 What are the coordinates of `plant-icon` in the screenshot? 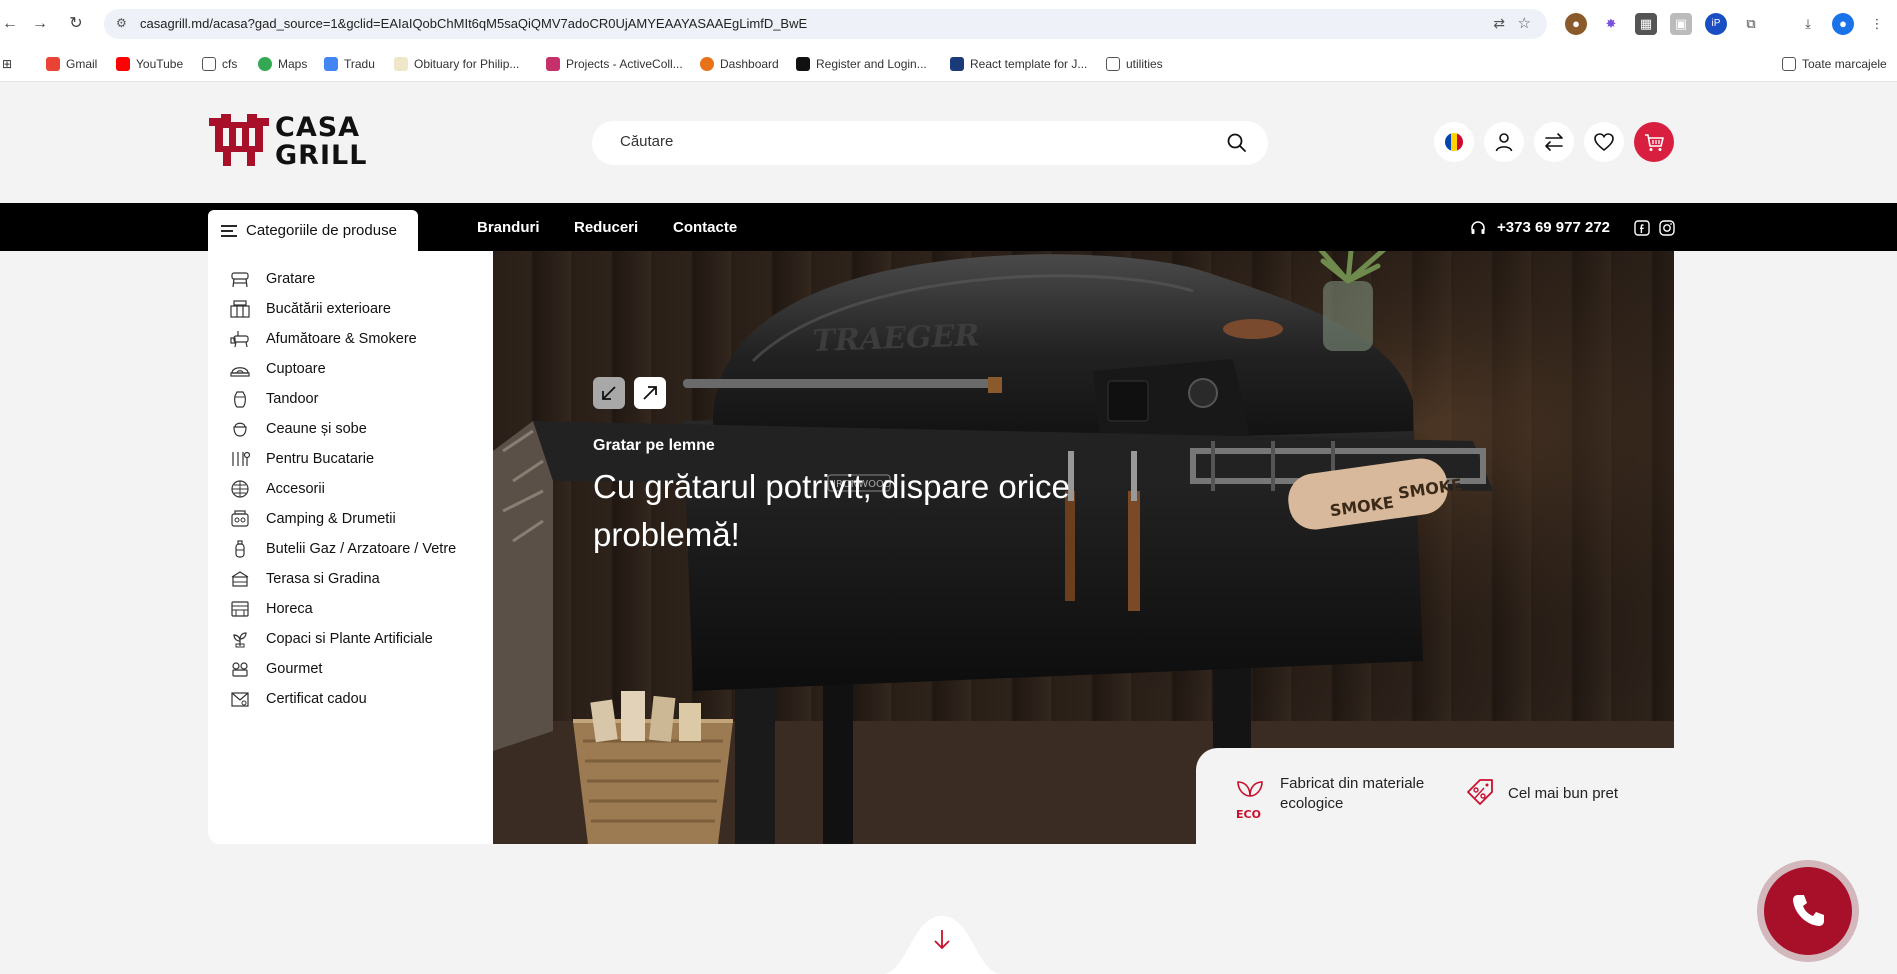 It's located at (240, 640).